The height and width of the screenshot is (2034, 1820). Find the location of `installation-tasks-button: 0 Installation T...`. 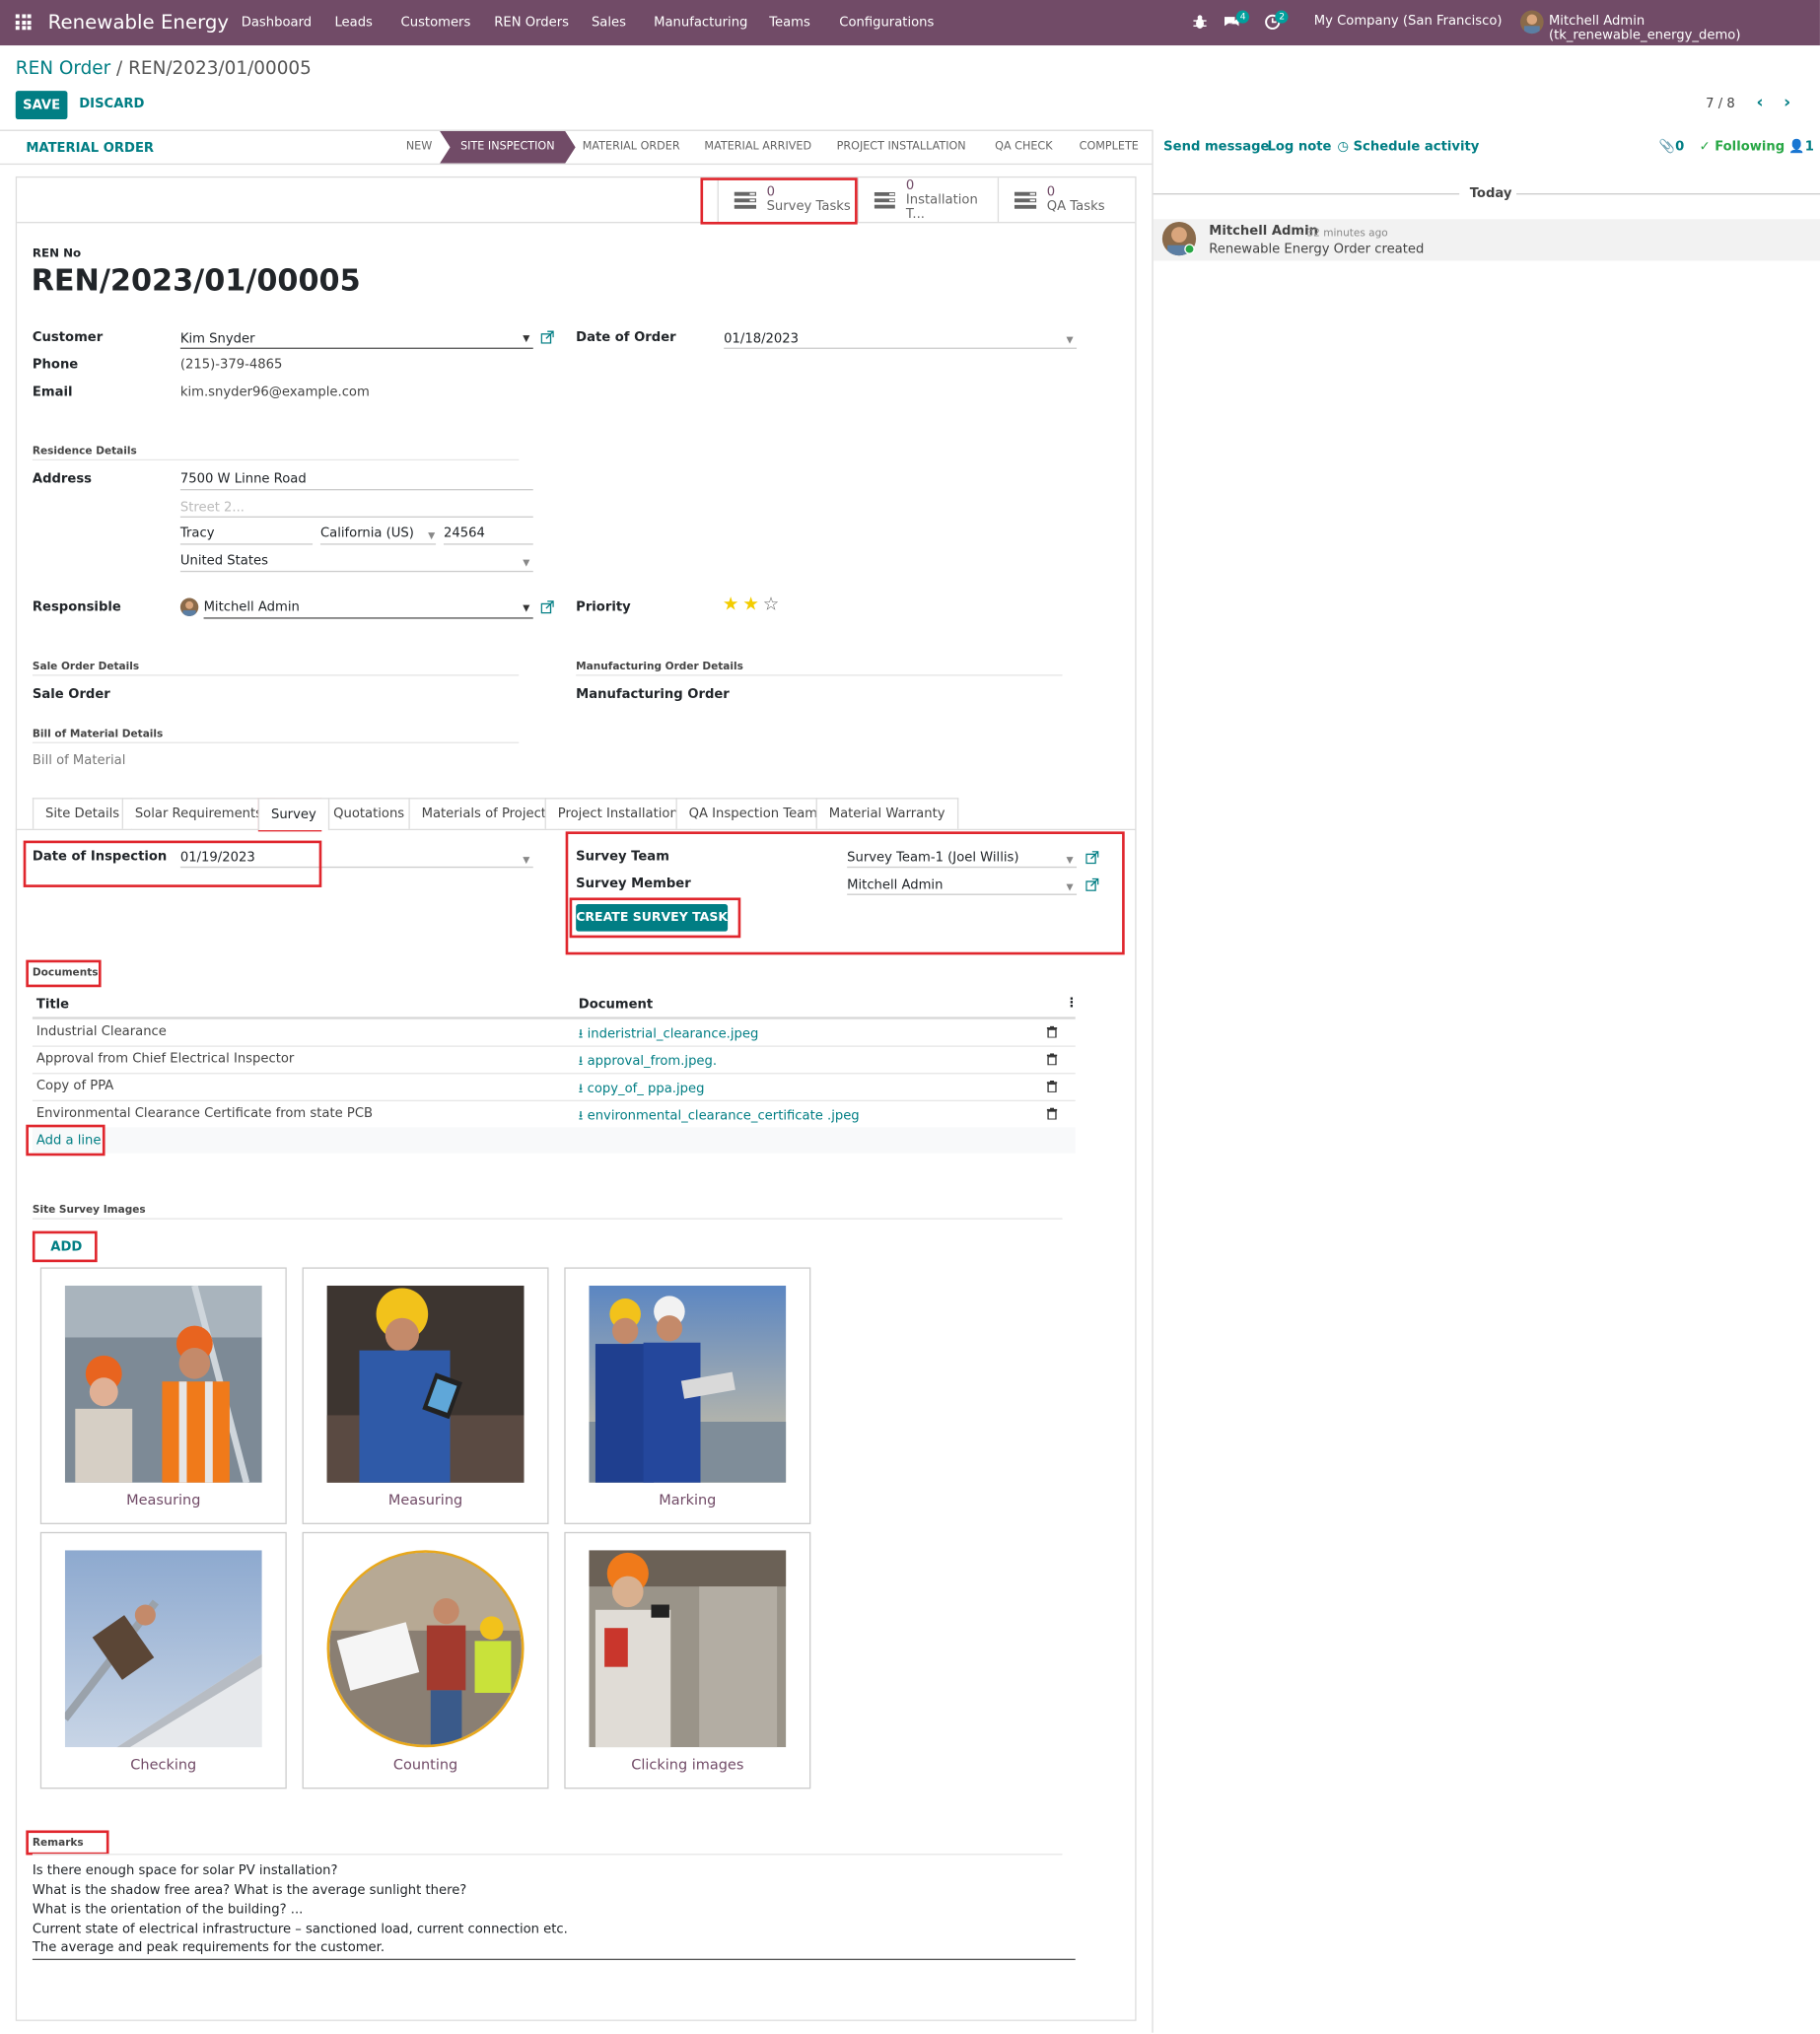

installation-tasks-button: 0 Installation T... is located at coordinates (927, 199).